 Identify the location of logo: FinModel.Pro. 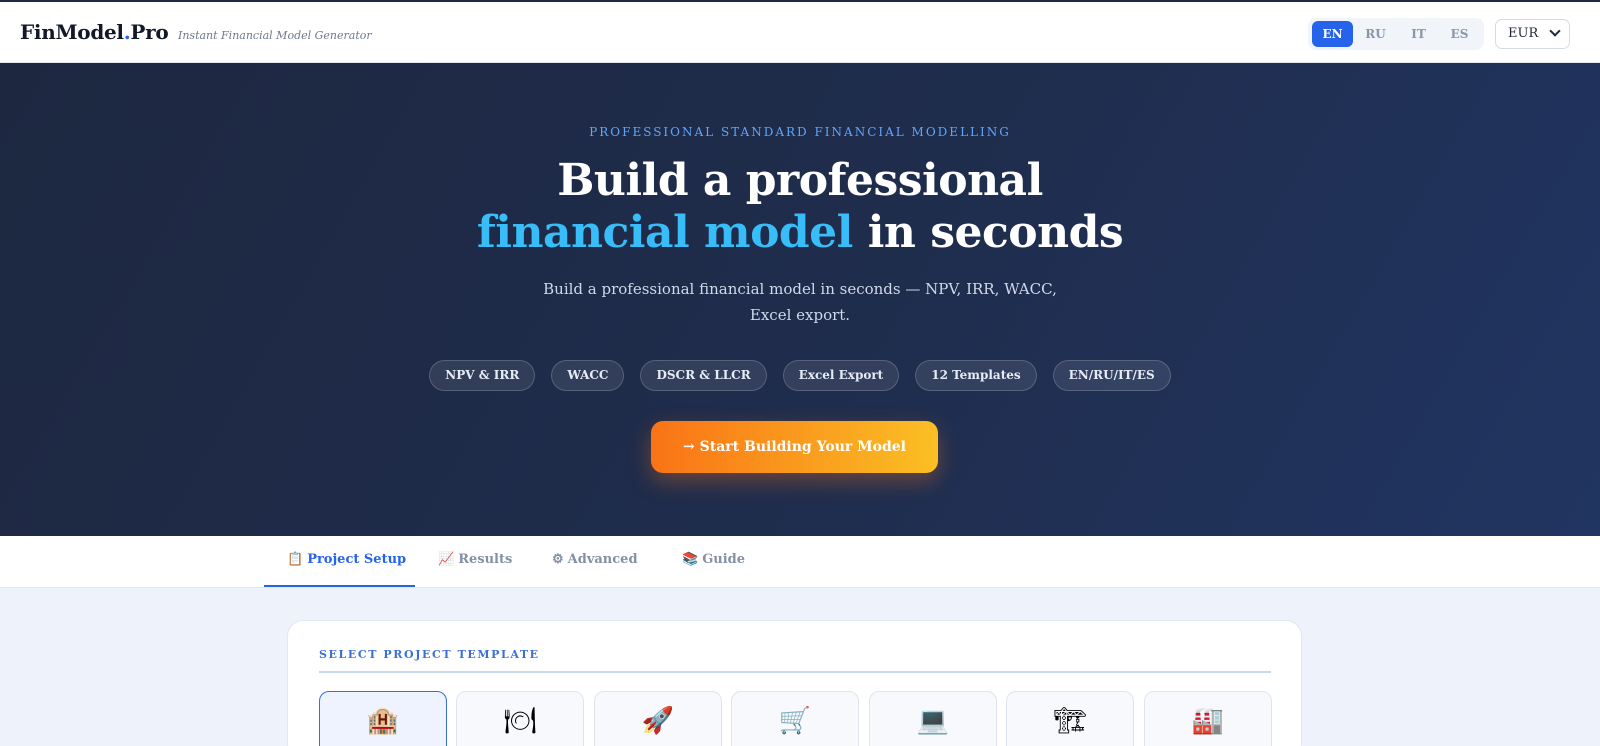
(94, 32).